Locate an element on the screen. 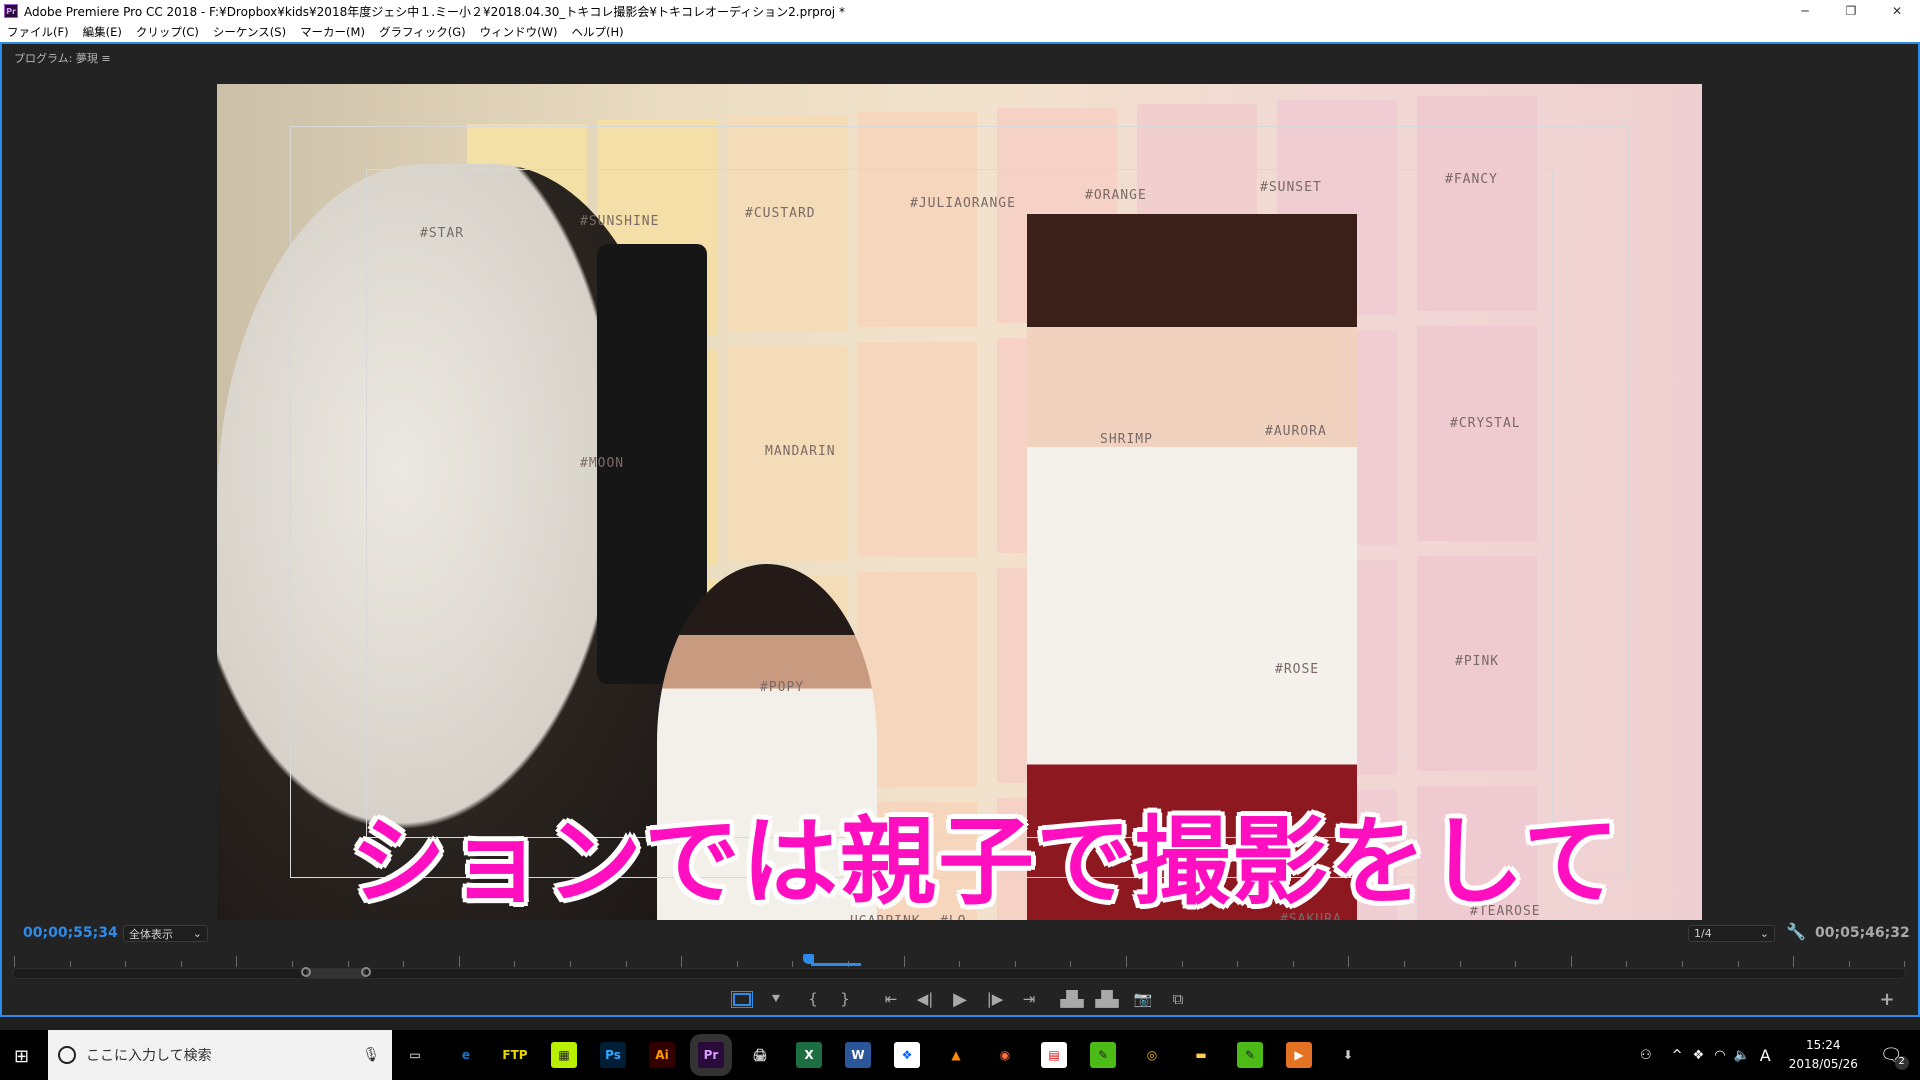 This screenshot has height=1080, width=1920. ime-indicator: A is located at coordinates (1765, 1055).